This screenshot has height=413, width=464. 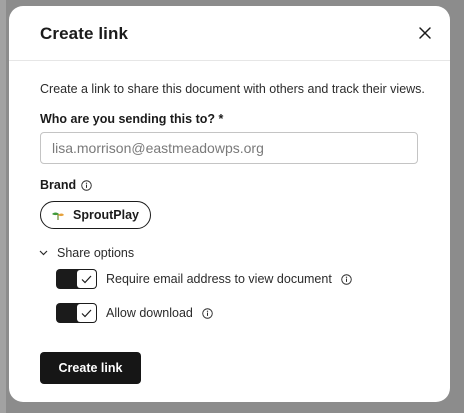 I want to click on recipient-label: Who are you sending this to? *, so click(x=132, y=119).